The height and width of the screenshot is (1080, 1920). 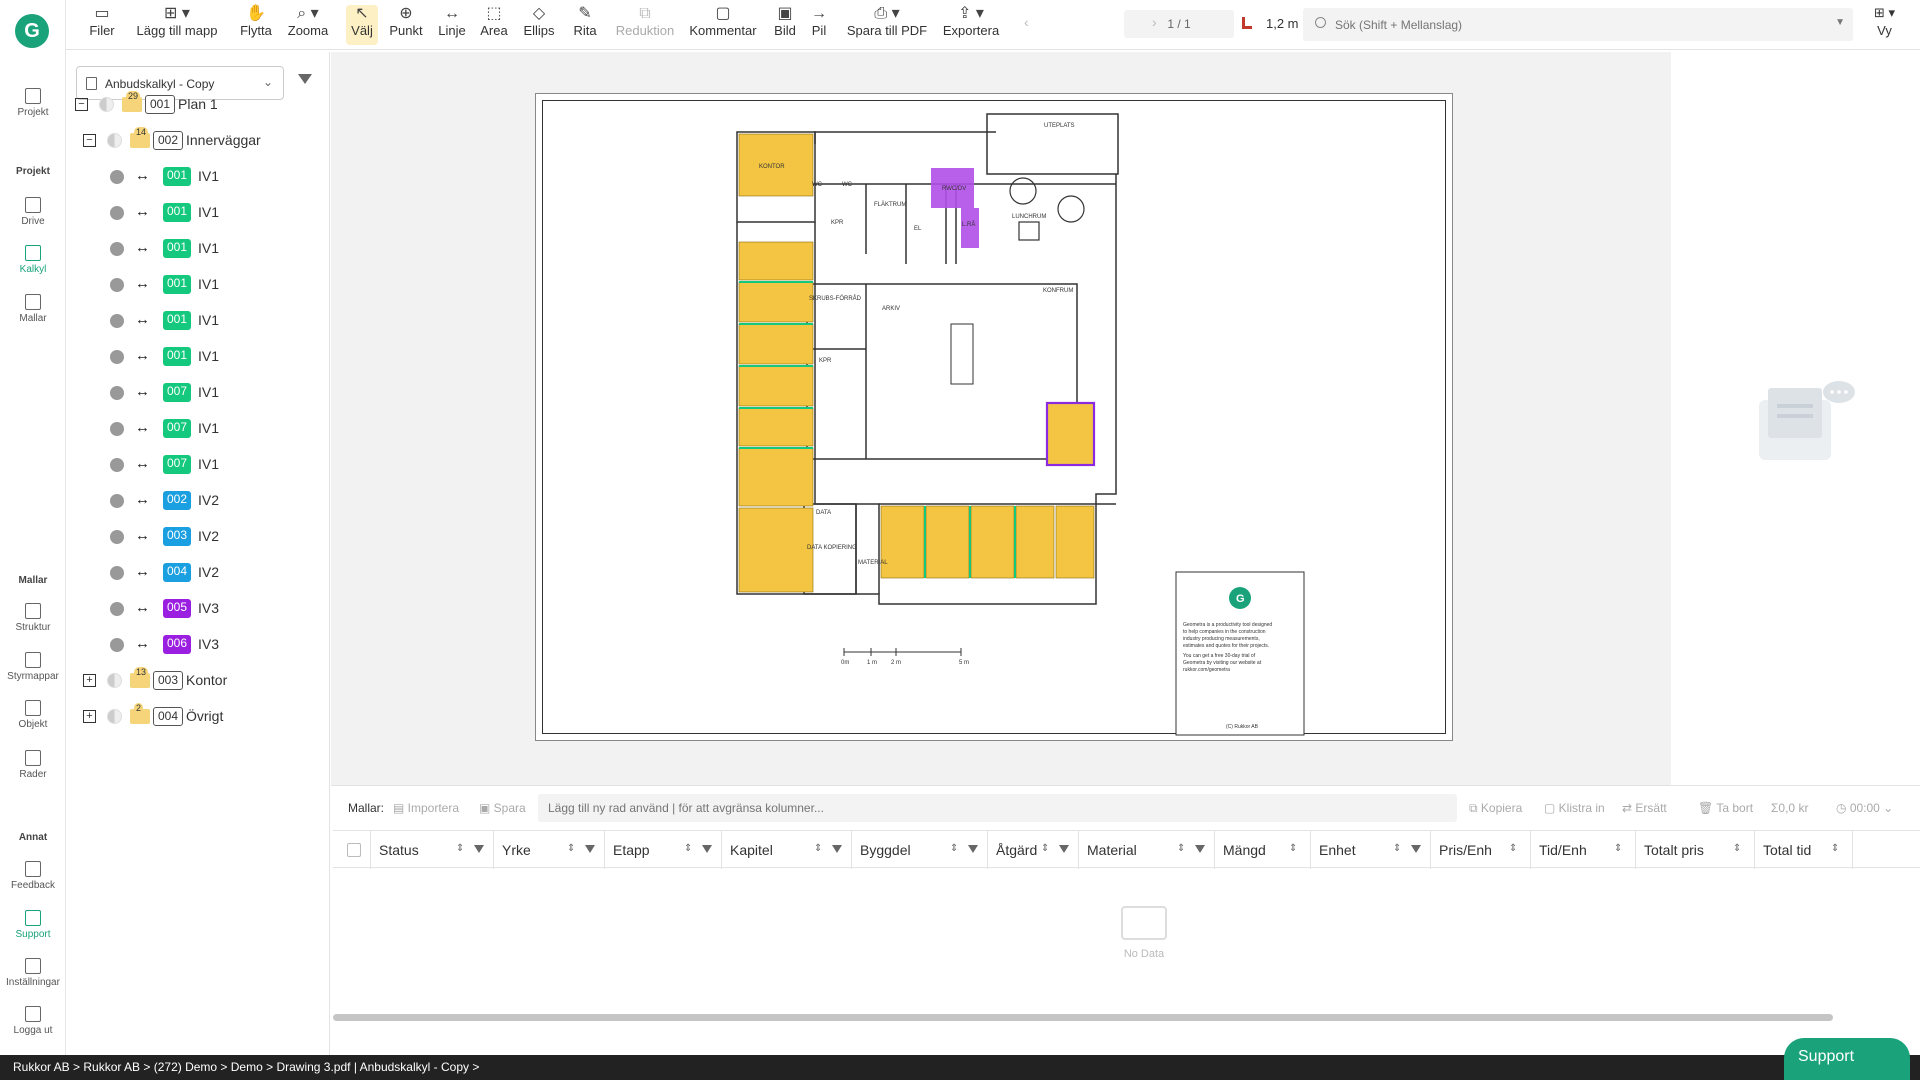 I want to click on rail-item-objekt: Objekt, so click(x=33, y=715).